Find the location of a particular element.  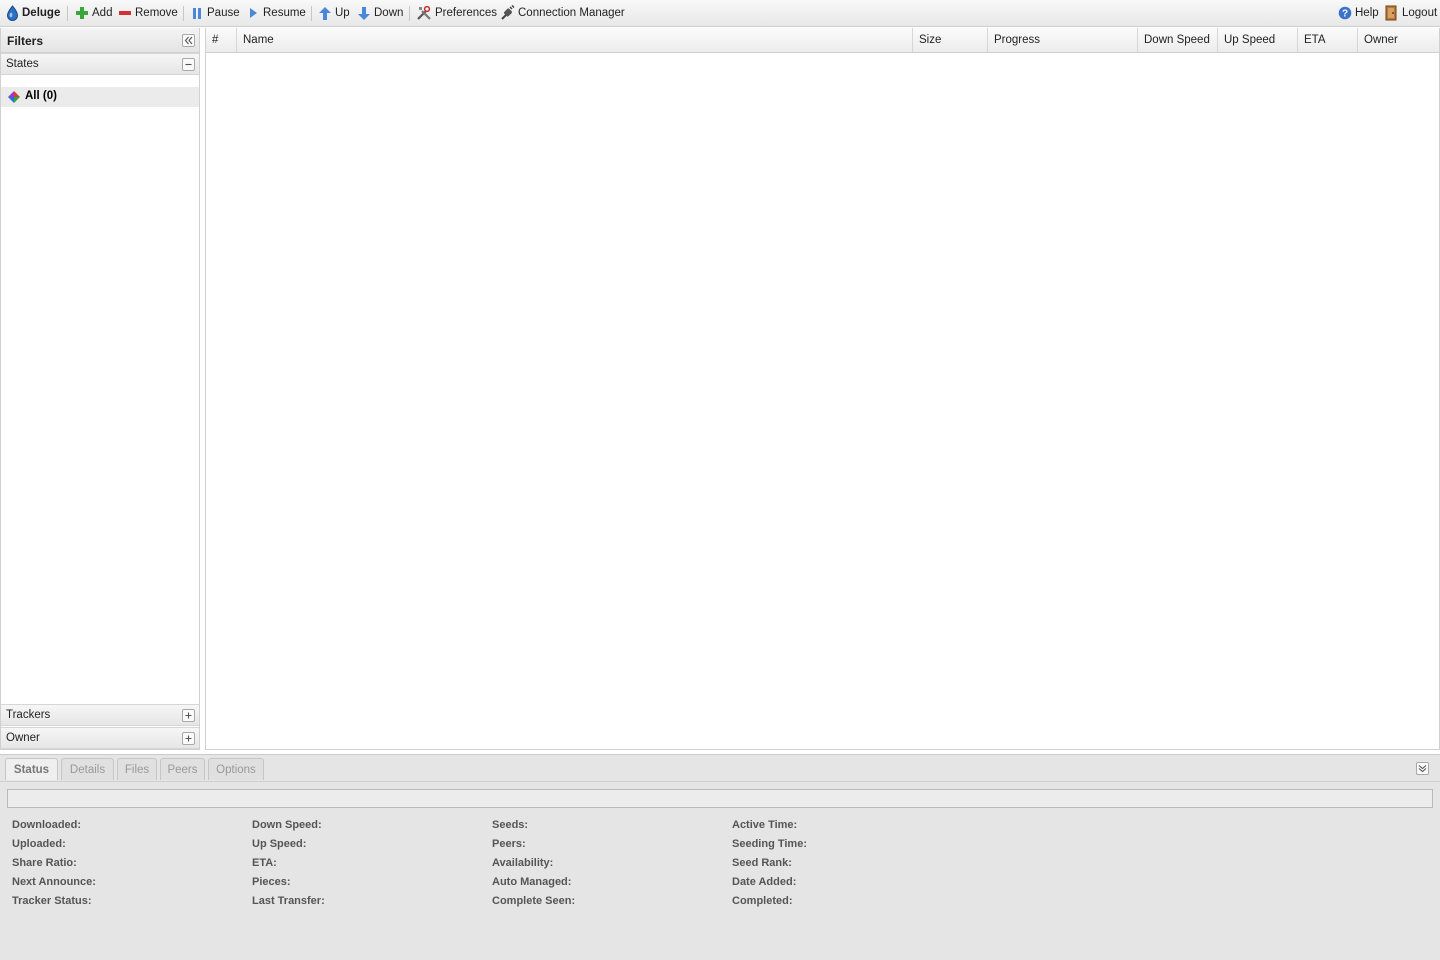

column-header-size: Size is located at coordinates (950, 40).